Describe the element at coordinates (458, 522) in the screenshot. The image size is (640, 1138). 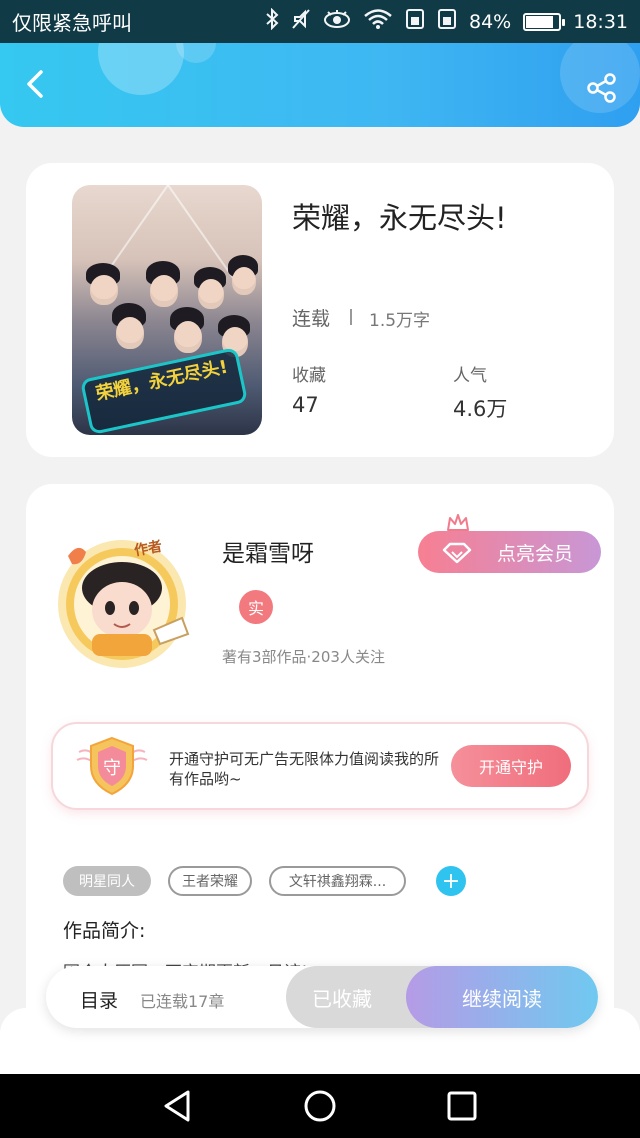
I see `crown-icon` at that location.